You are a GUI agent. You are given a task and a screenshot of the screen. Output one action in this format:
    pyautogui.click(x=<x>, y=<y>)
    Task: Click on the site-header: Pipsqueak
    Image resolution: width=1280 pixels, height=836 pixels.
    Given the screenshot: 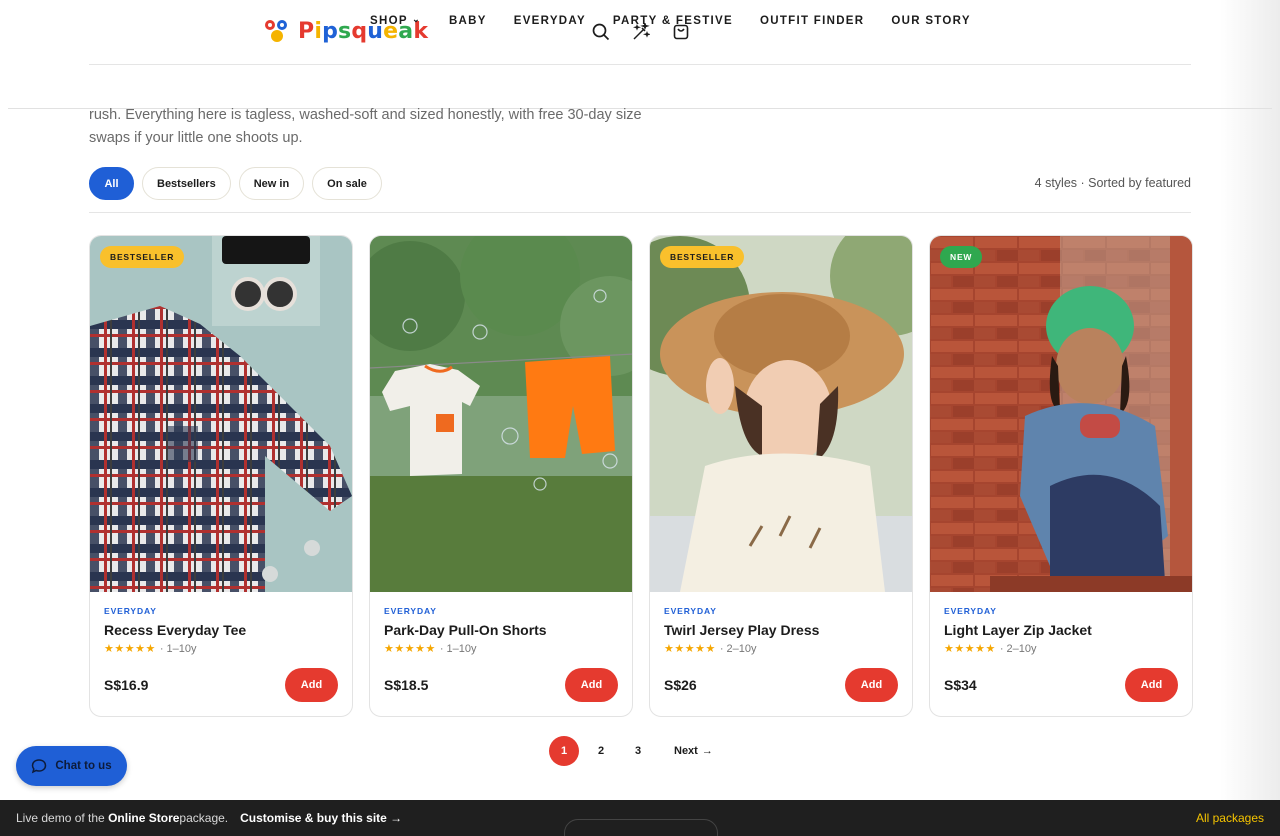 What is the action you would take?
    pyautogui.click(x=640, y=32)
    